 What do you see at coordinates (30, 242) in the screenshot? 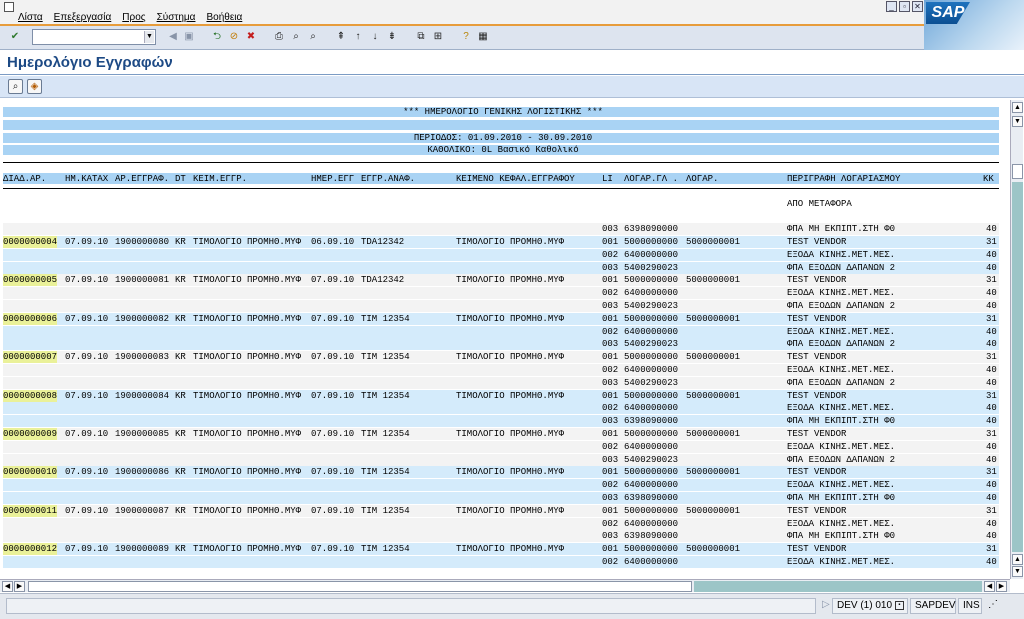
I see `document-number-key: 0000000004` at bounding box center [30, 242].